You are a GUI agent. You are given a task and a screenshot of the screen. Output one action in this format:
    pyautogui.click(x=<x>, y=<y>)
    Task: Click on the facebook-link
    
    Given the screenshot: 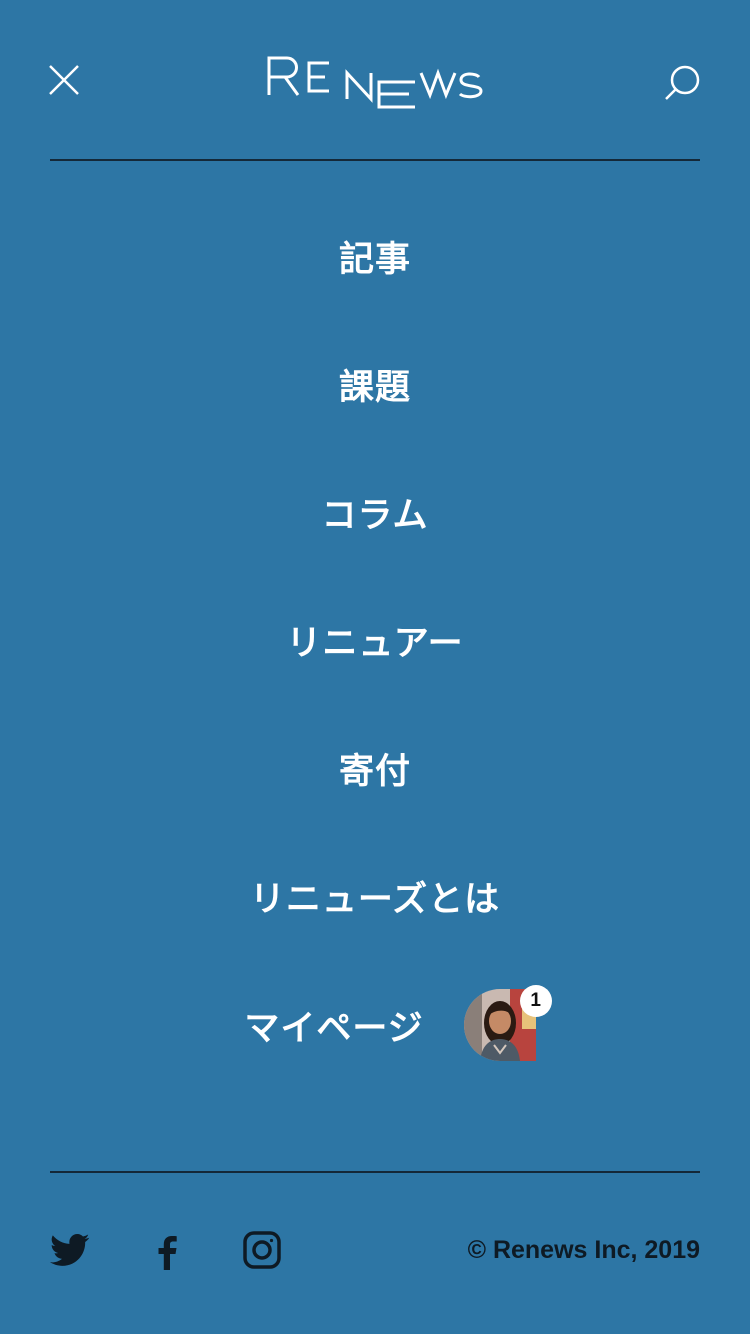 What is the action you would take?
    pyautogui.click(x=168, y=1252)
    